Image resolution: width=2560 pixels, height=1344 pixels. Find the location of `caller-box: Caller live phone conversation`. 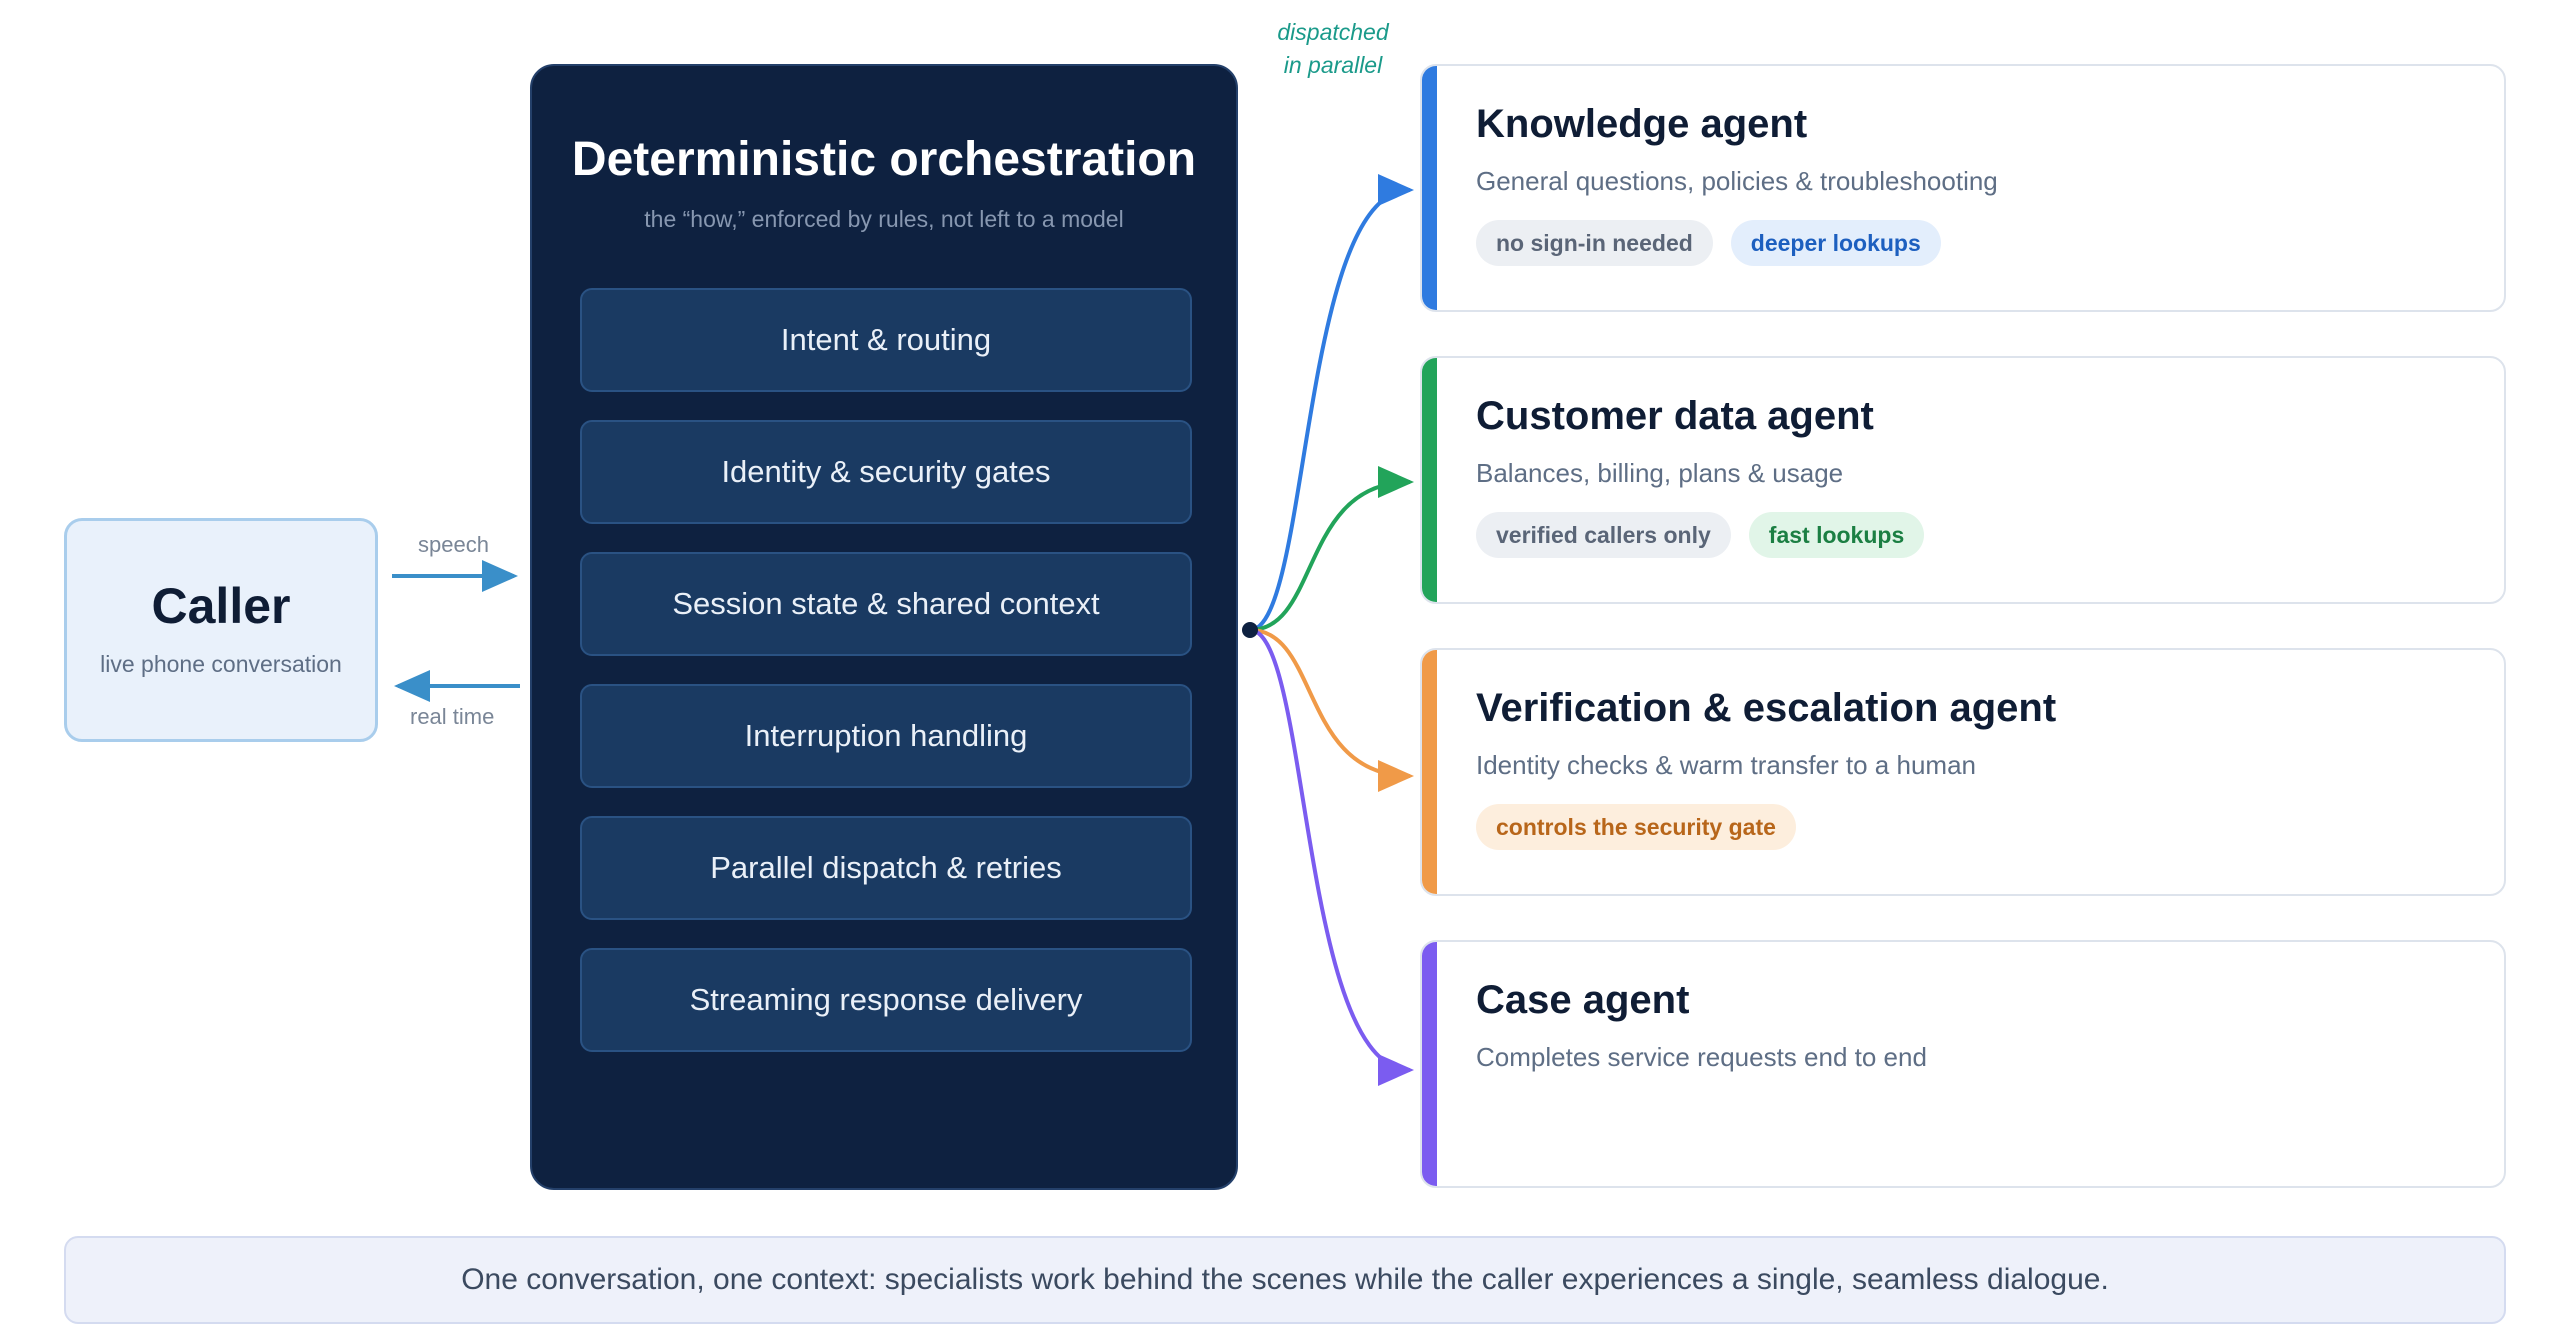

caller-box: Caller live phone conversation is located at coordinates (221, 630).